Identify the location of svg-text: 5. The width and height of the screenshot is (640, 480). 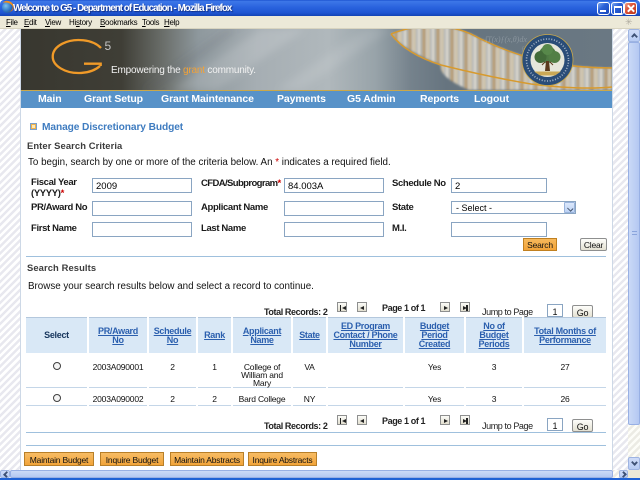
(108, 46).